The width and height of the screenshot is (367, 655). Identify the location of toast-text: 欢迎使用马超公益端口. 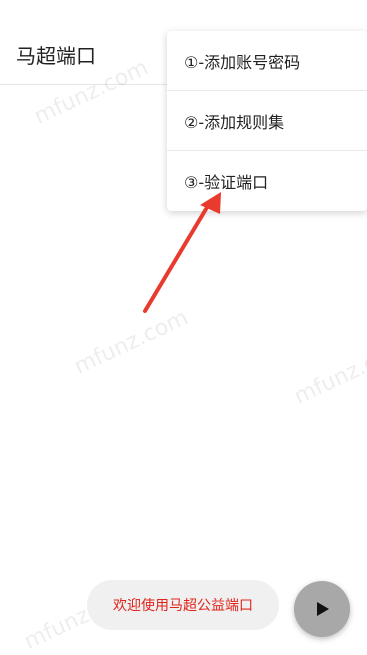
(183, 606).